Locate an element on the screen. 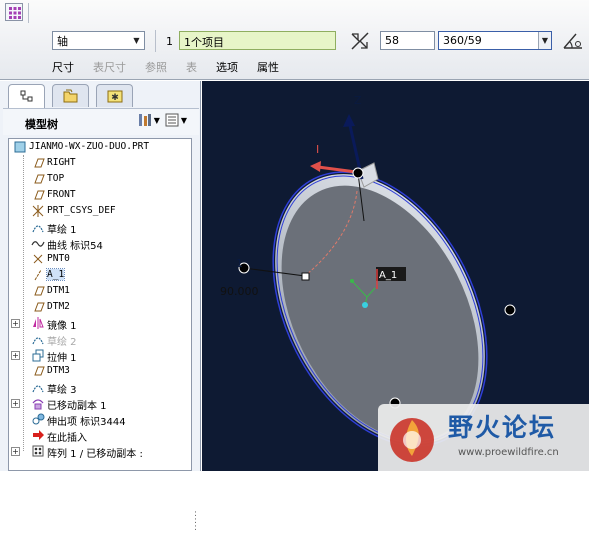 This screenshot has width=589, height=533. tree-item-label: 已移动副本 1 is located at coordinates (77, 406).